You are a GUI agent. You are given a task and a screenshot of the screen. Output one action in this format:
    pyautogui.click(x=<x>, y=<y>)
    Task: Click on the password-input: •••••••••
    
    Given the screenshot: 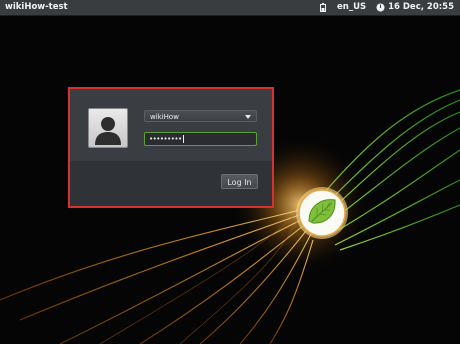 What is the action you would take?
    pyautogui.click(x=200, y=139)
    